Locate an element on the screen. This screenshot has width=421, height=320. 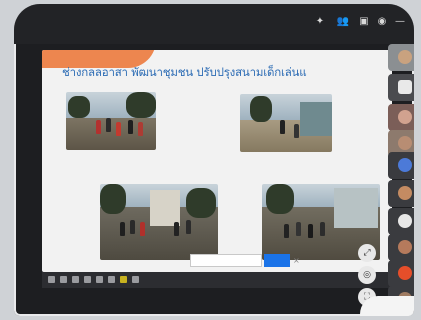
forward-icon is located at coordinates (63, 279).